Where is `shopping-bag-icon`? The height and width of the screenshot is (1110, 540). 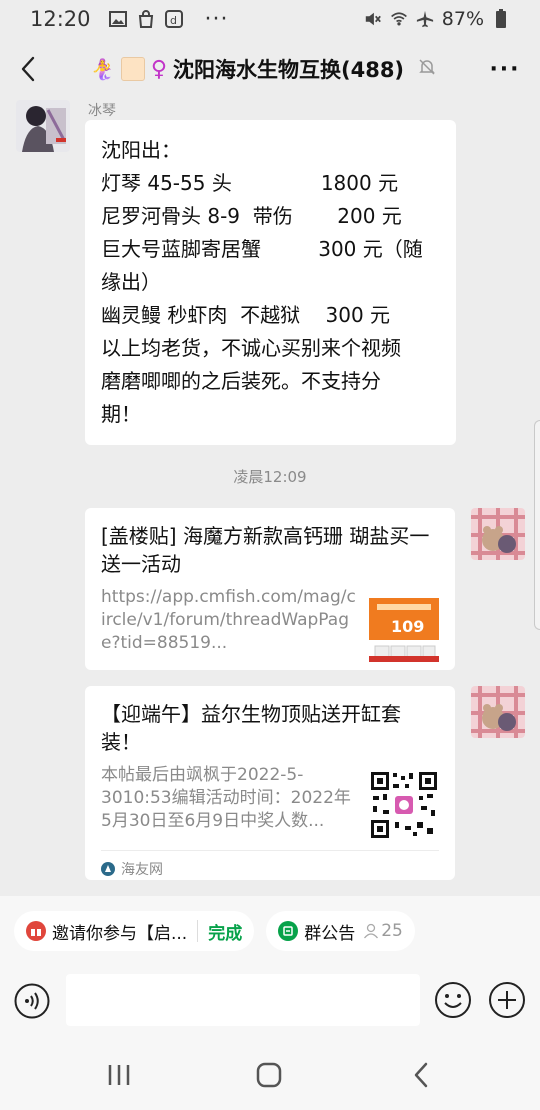 shopping-bag-icon is located at coordinates (146, 19).